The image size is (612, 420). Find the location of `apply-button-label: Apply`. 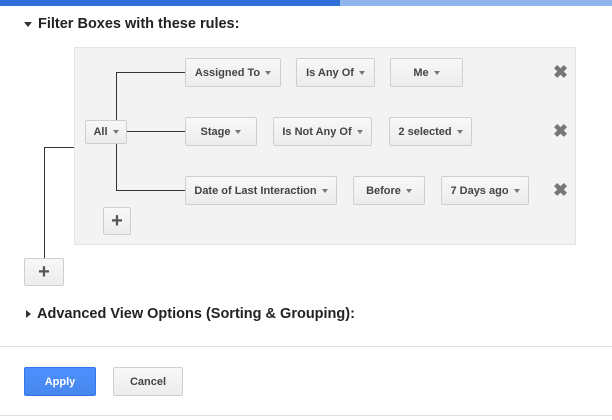

apply-button-label: Apply is located at coordinates (60, 381).